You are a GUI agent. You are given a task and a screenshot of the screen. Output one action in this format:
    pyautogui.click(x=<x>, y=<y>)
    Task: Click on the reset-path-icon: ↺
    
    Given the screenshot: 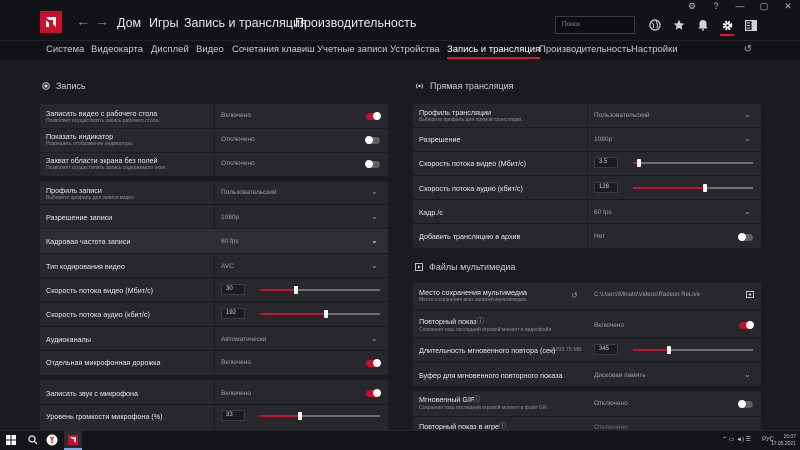 What is the action you would take?
    pyautogui.click(x=574, y=295)
    